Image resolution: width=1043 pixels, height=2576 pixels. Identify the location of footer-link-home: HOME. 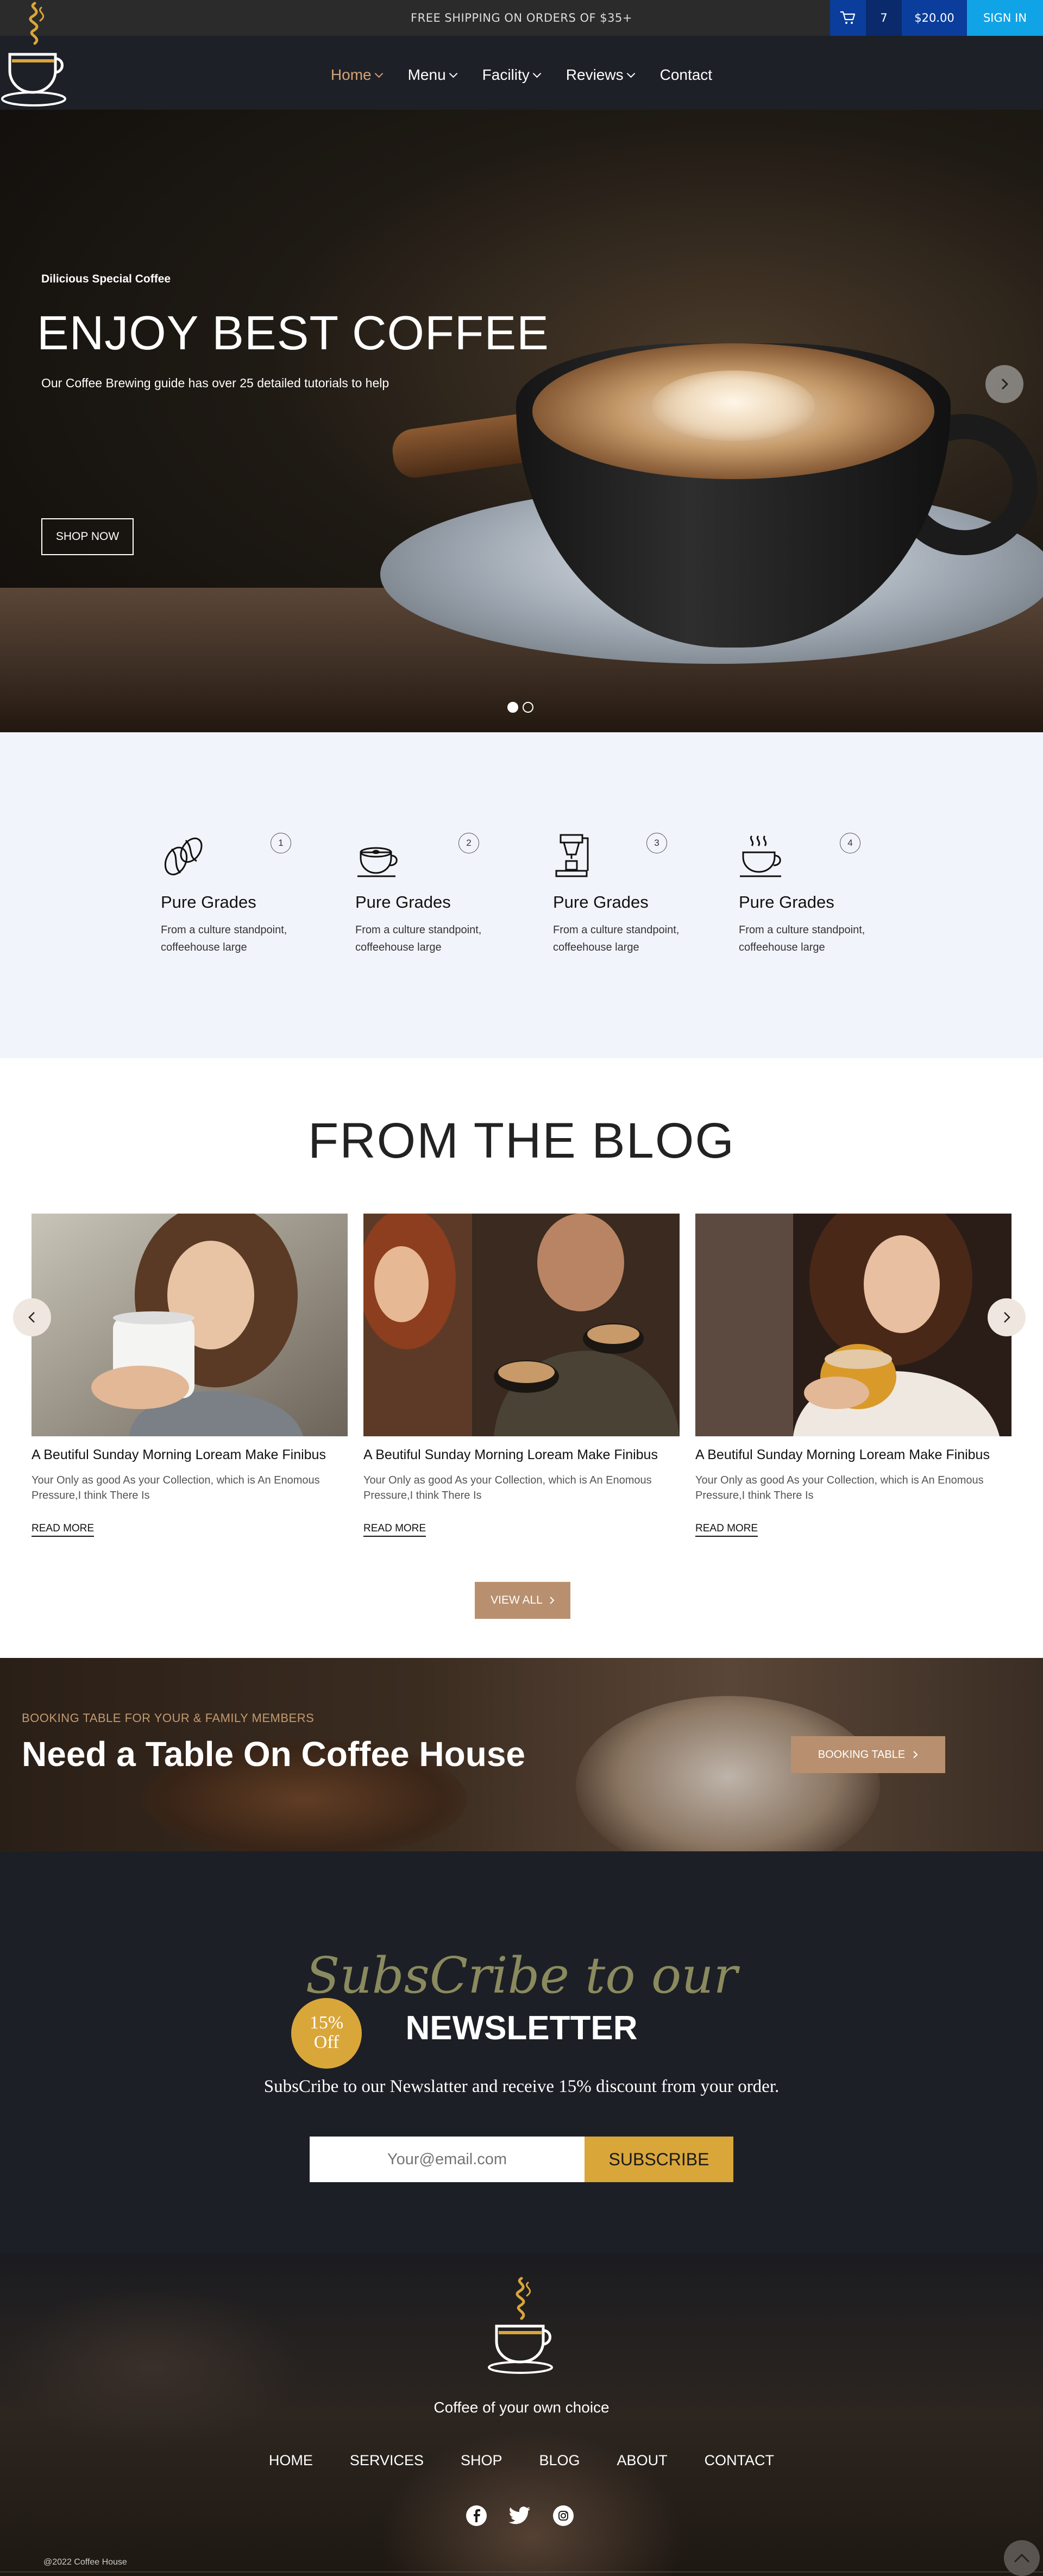
(291, 2460).